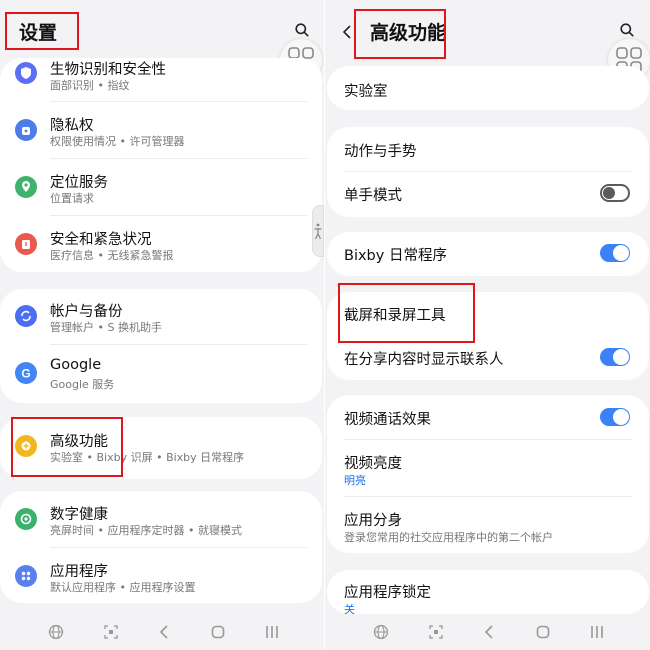 The width and height of the screenshot is (650, 650). What do you see at coordinates (487, 527) in the screenshot?
I see `advanced-item-dual-messenger: 应用分身 登录您常用的社交应用程序中的第二个帐户` at bounding box center [487, 527].